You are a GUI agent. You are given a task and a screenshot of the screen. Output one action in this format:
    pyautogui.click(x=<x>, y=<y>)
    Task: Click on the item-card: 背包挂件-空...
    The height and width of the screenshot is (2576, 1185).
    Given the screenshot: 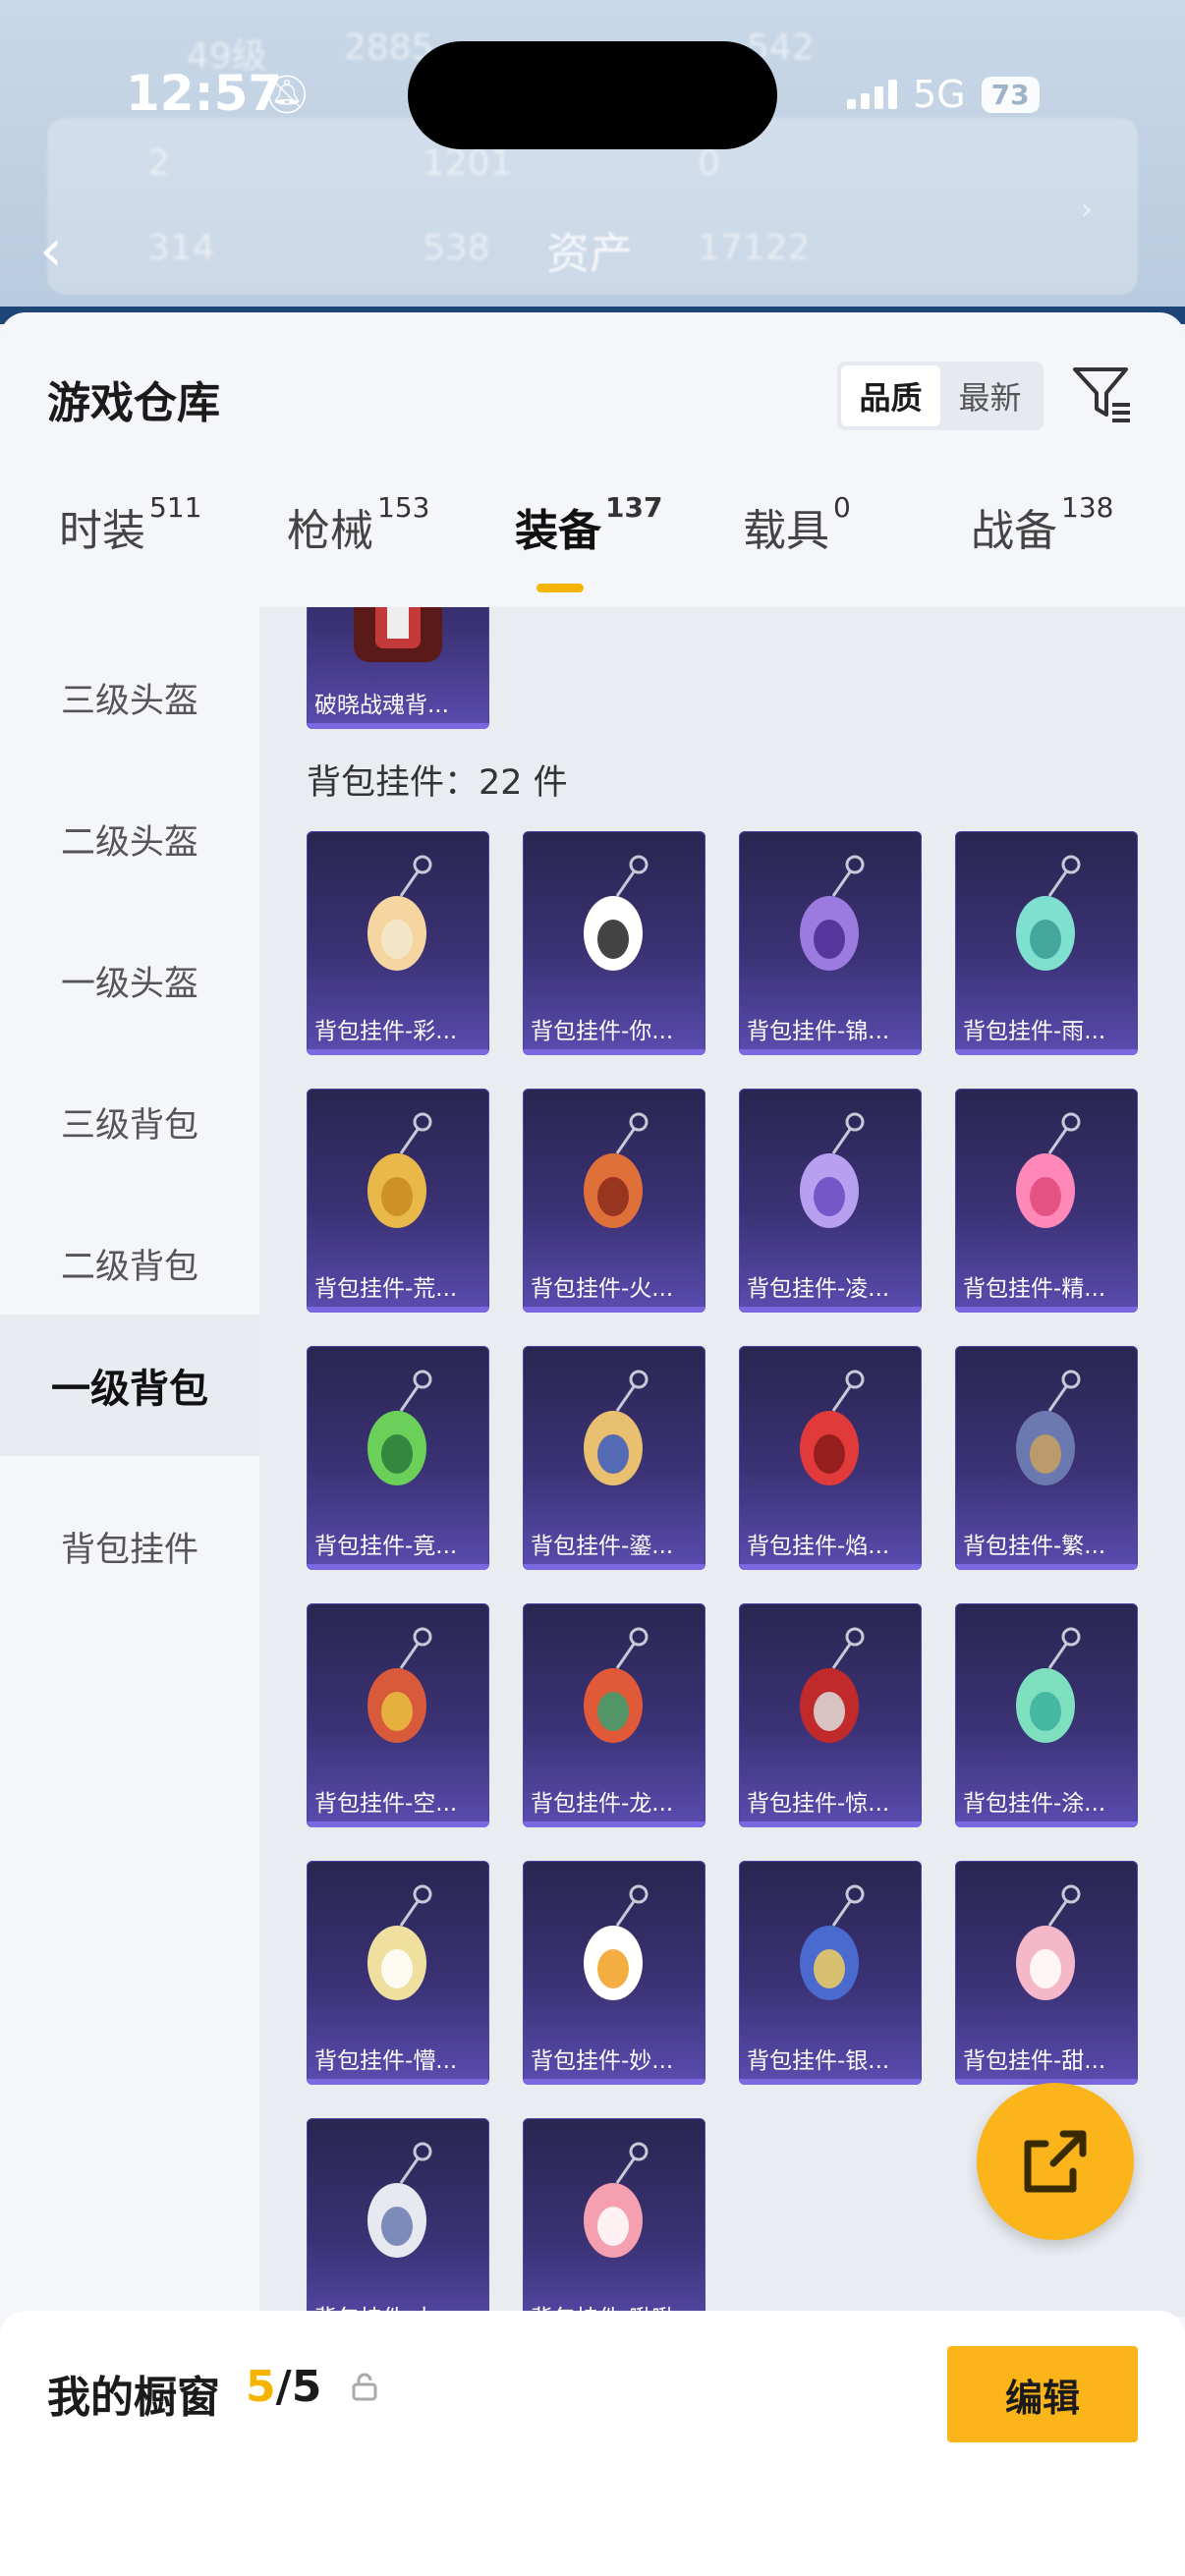 What is the action you would take?
    pyautogui.click(x=398, y=1715)
    